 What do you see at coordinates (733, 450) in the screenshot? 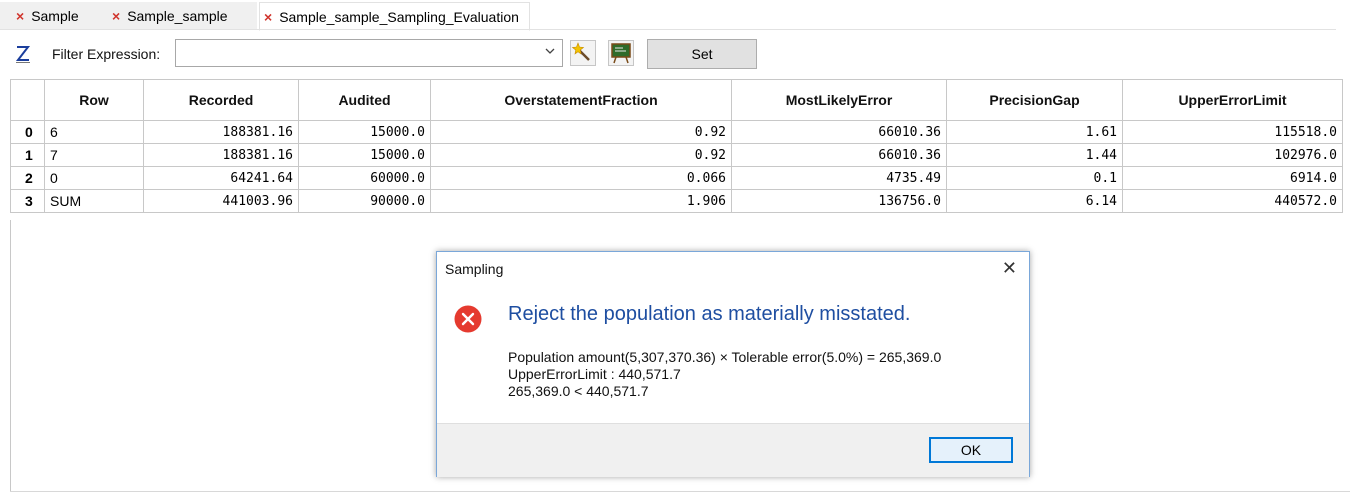
I see `dialog-footer: OK` at bounding box center [733, 450].